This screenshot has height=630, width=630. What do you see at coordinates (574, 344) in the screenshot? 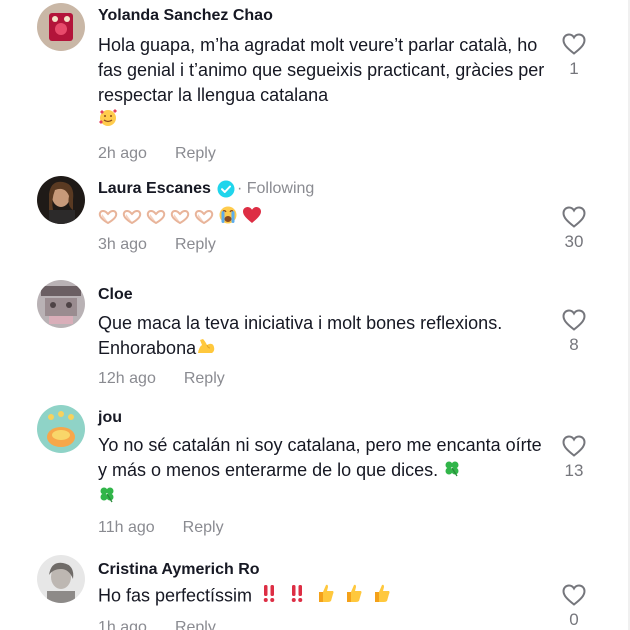
I see `like-count: 8` at bounding box center [574, 344].